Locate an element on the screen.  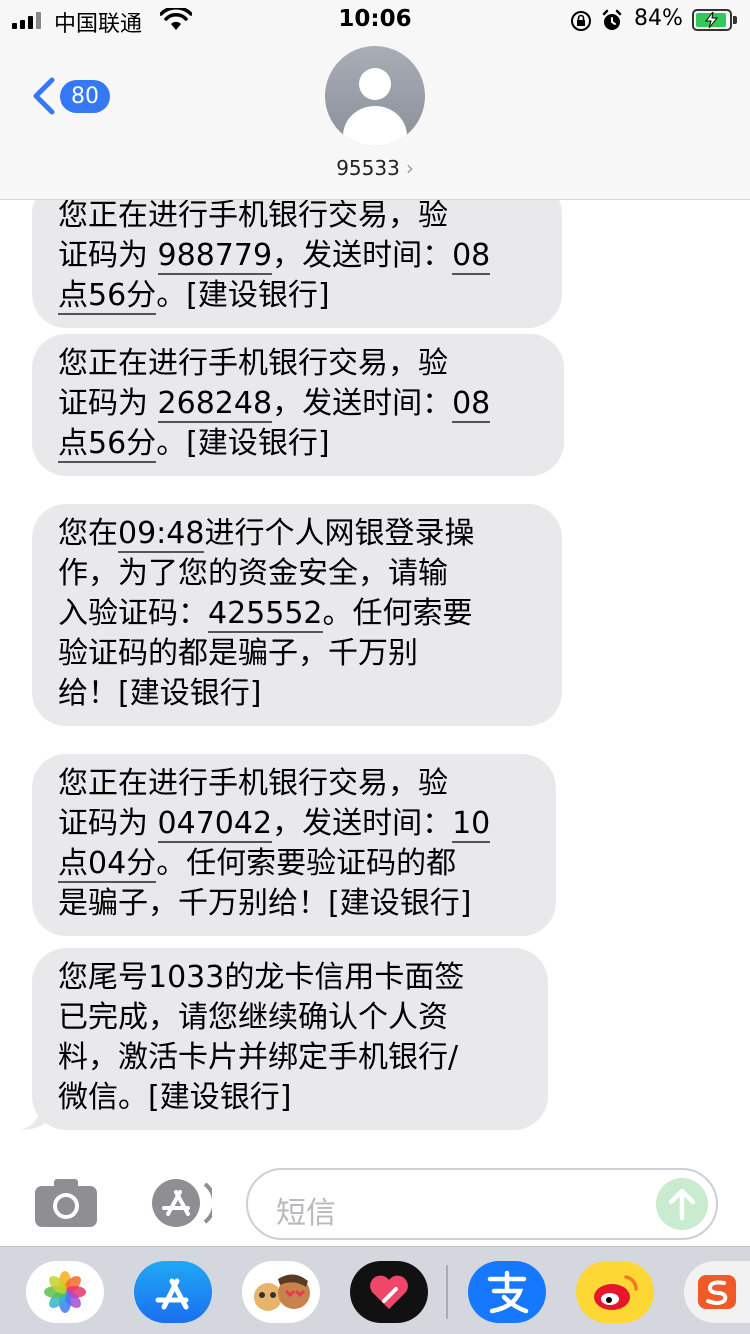
message-text-segment: 您在 is located at coordinates (88, 533).